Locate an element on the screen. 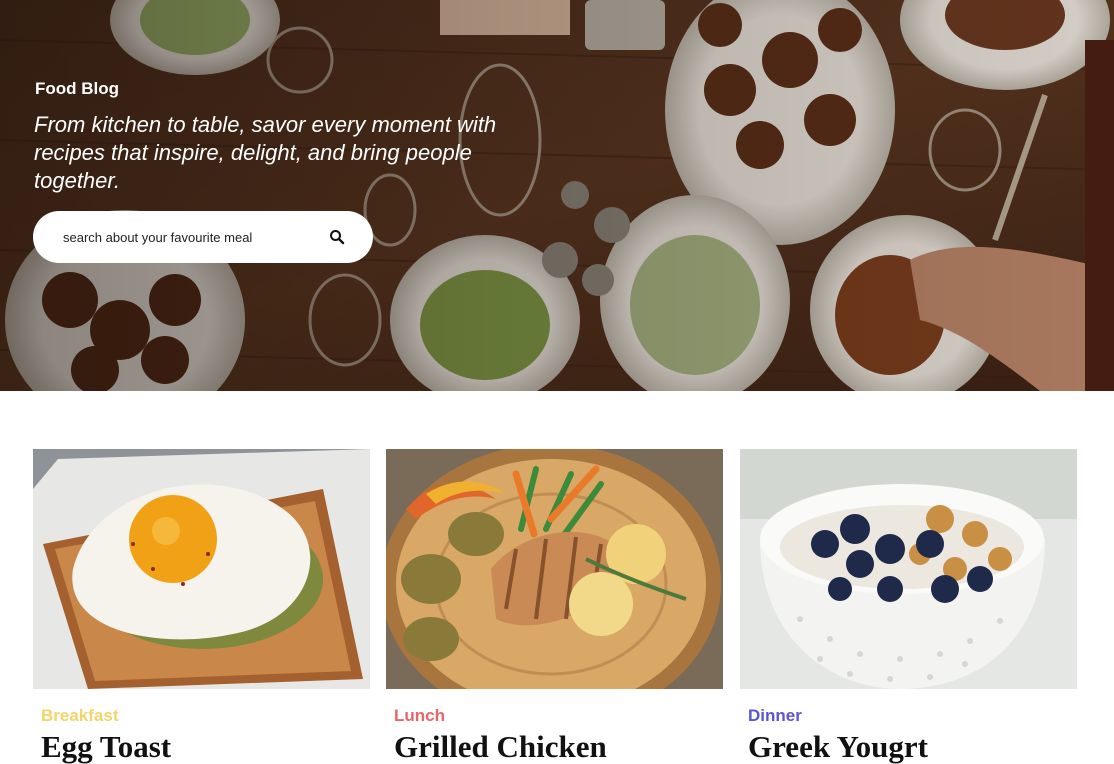  card-title: Grilled Chicken is located at coordinates (500, 746).